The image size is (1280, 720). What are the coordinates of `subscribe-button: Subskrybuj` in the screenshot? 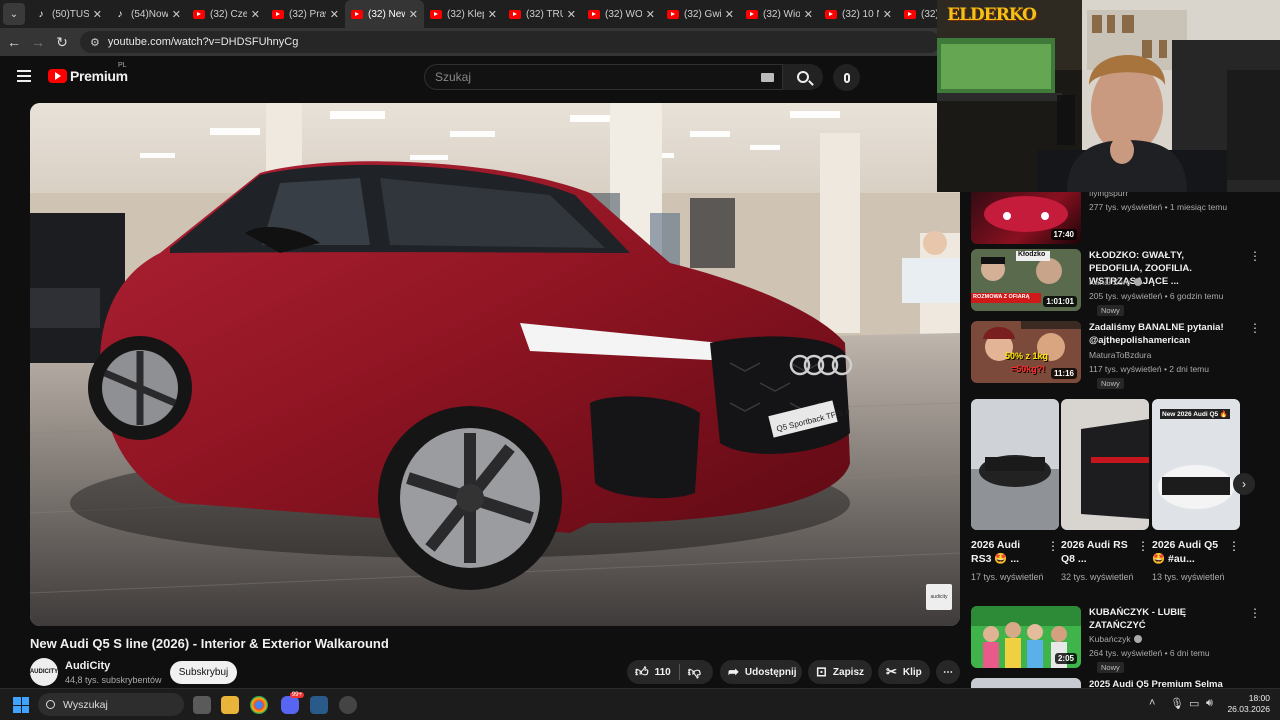 It's located at (203, 672).